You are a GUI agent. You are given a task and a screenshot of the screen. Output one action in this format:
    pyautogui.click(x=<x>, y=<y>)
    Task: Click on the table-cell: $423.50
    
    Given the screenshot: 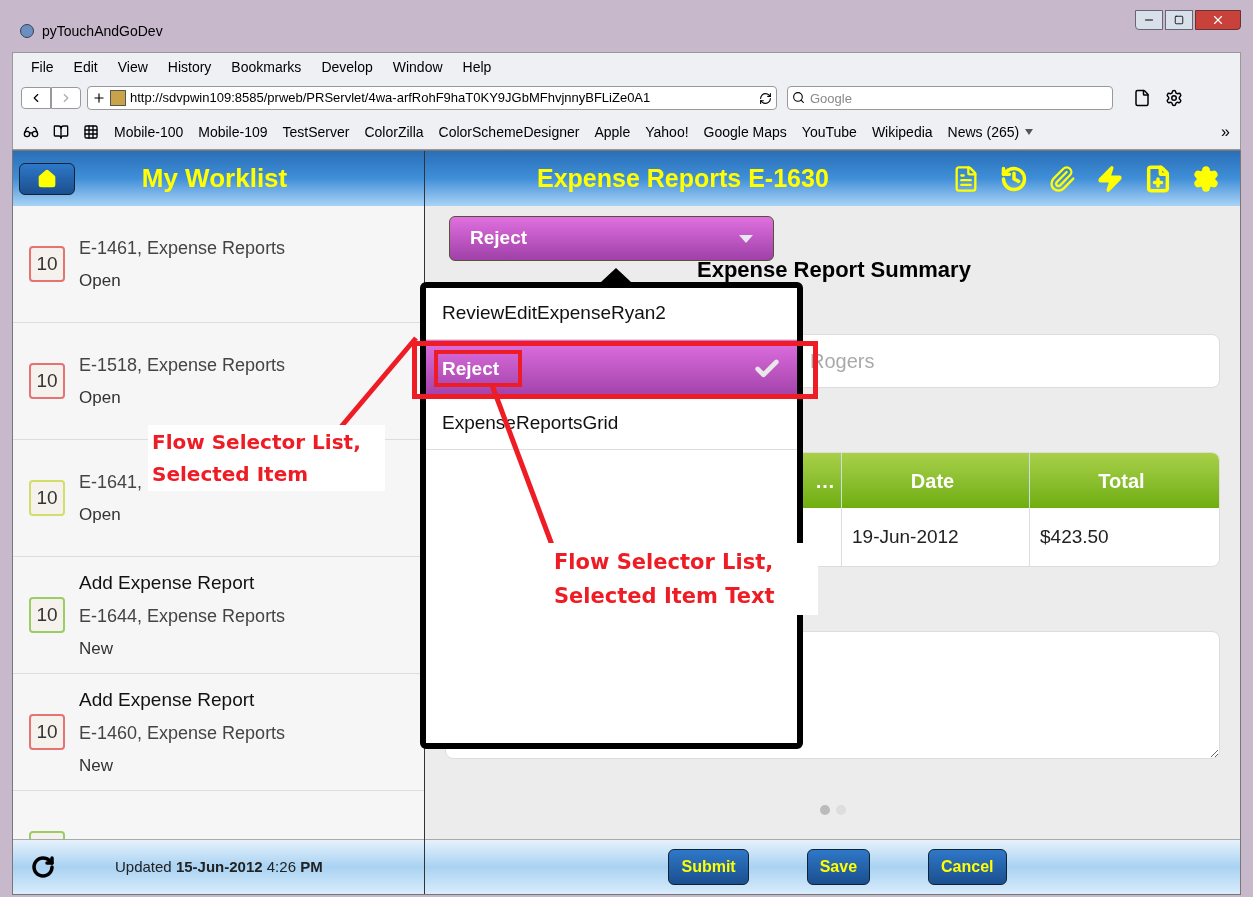 What is the action you would take?
    pyautogui.click(x=1124, y=537)
    